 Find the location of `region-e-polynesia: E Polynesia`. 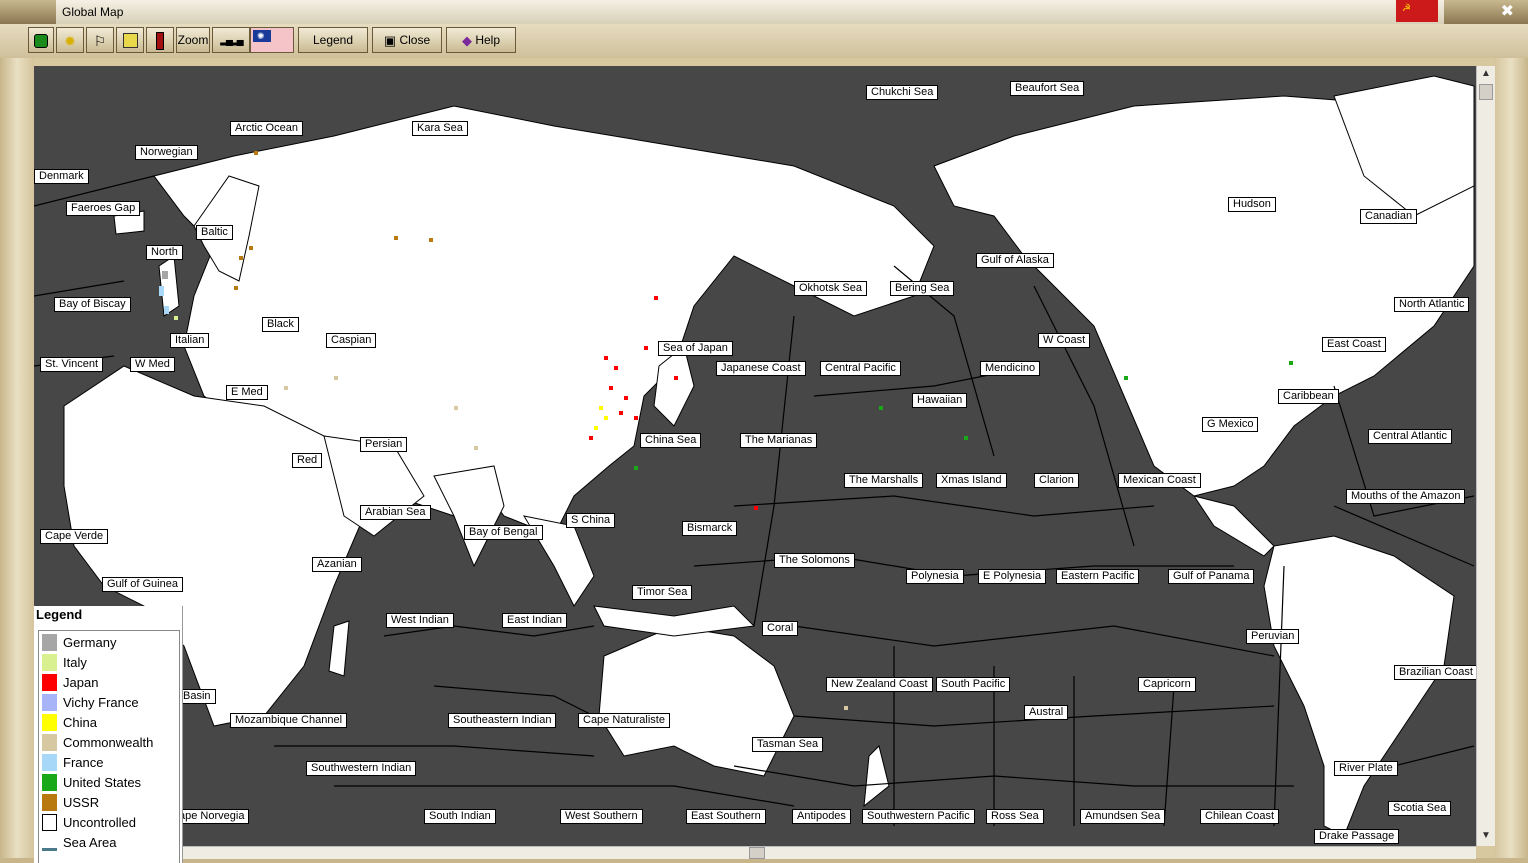

region-e-polynesia: E Polynesia is located at coordinates (1012, 576).